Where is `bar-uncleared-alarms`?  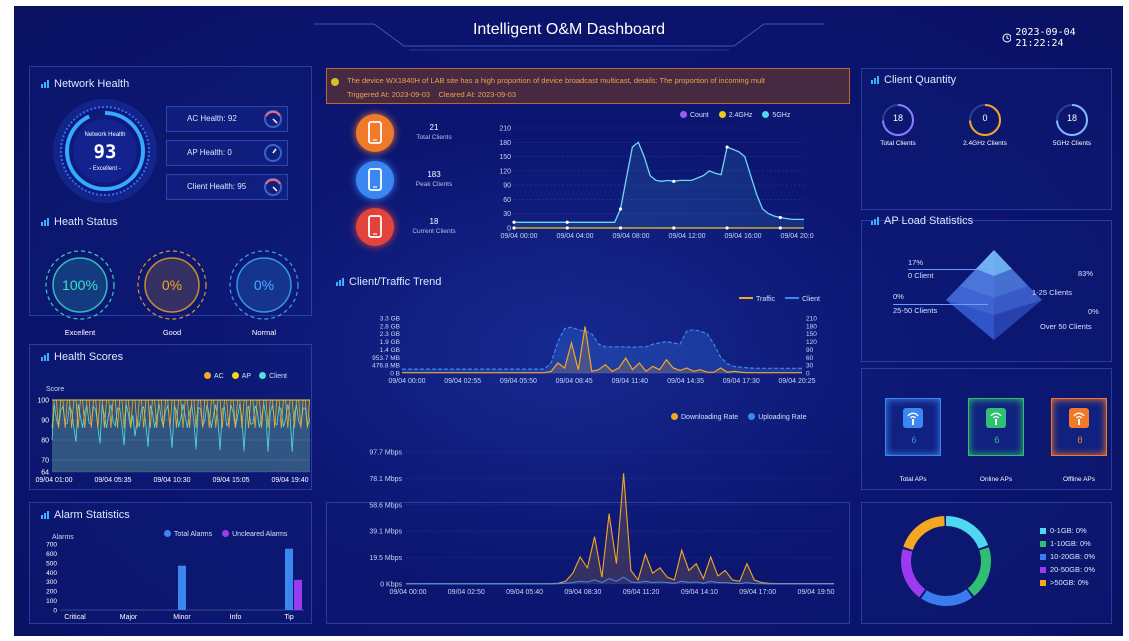
bar-uncleared-alarms is located at coordinates (298, 594).